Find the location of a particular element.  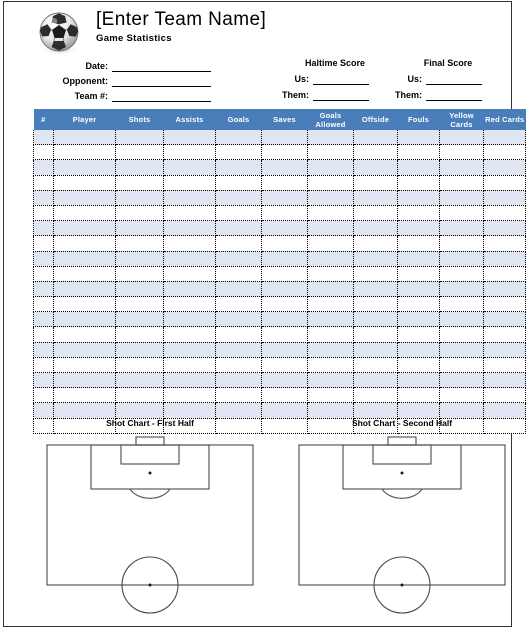

halftime-them-input is located at coordinates (341, 95).